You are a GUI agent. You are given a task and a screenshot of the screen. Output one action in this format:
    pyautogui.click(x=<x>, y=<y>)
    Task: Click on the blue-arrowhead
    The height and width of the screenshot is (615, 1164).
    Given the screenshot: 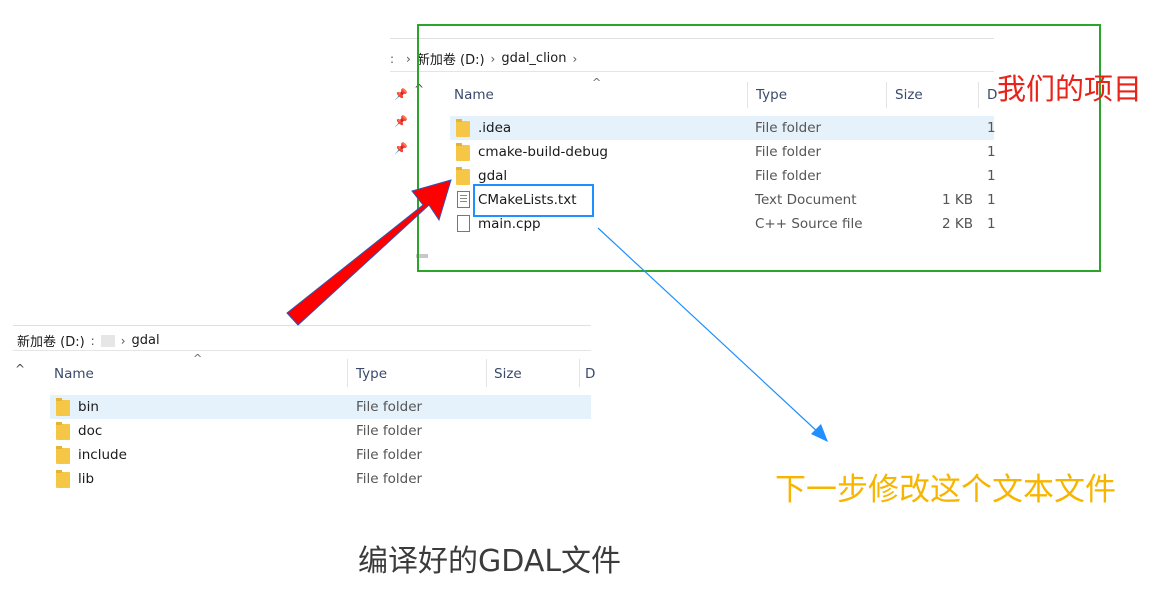 What is the action you would take?
    pyautogui.click(x=819, y=433)
    